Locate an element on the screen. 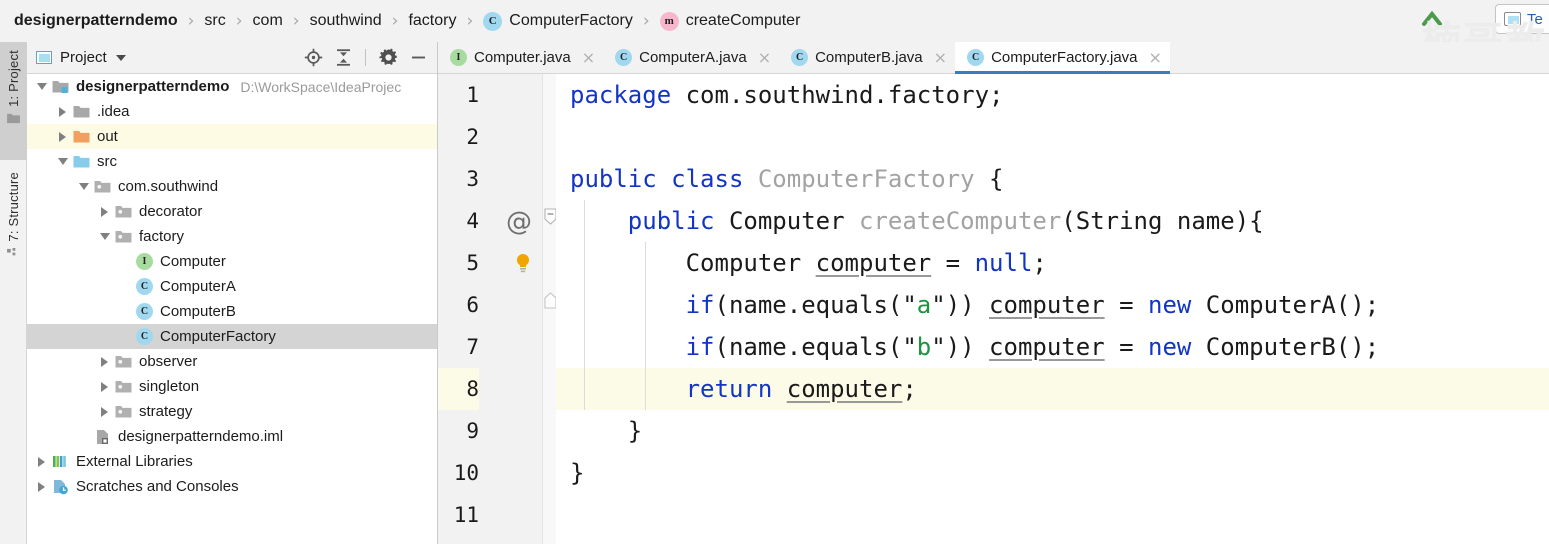  editor-tab-label: ComputerFactory.java is located at coordinates (1064, 57).